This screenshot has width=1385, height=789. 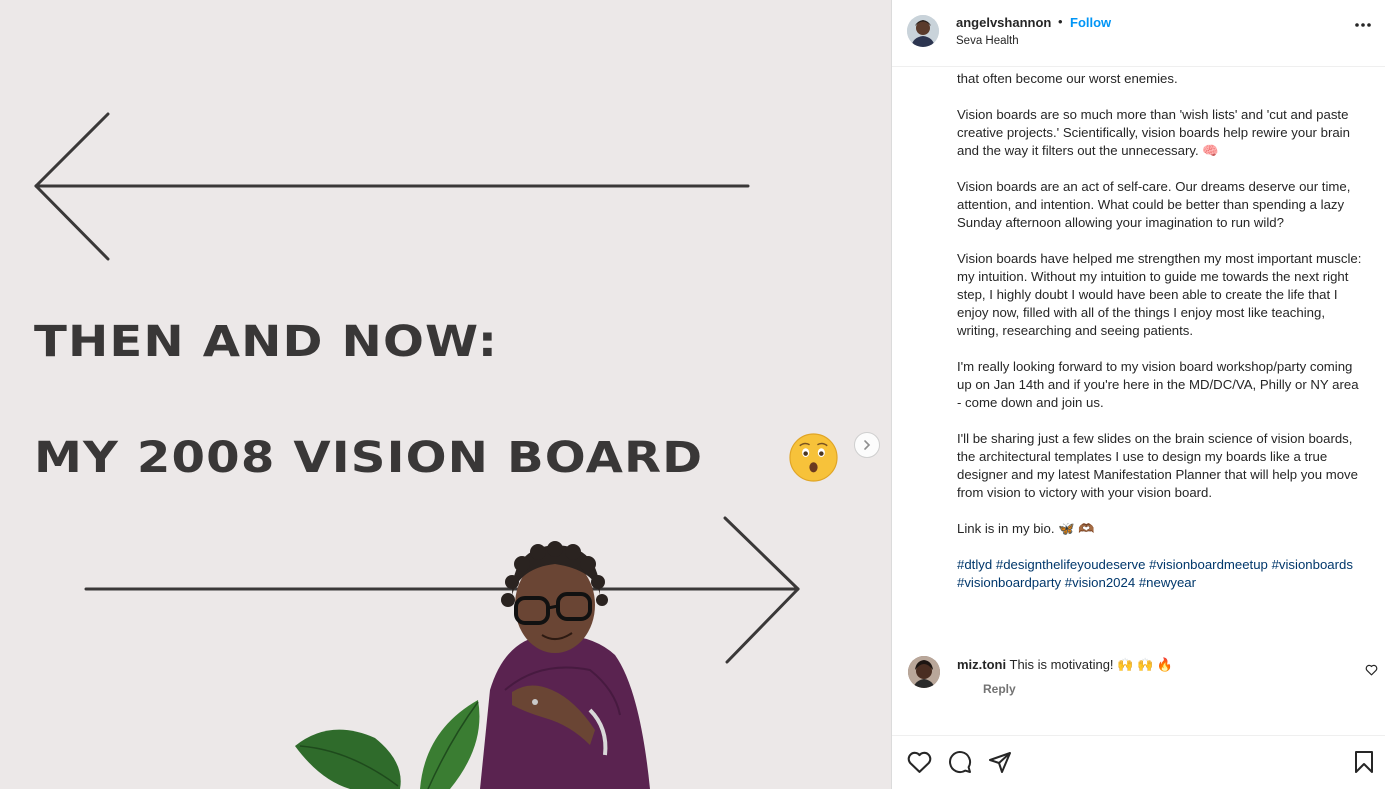 What do you see at coordinates (1364, 762) in the screenshot?
I see `bookmark-icon` at bounding box center [1364, 762].